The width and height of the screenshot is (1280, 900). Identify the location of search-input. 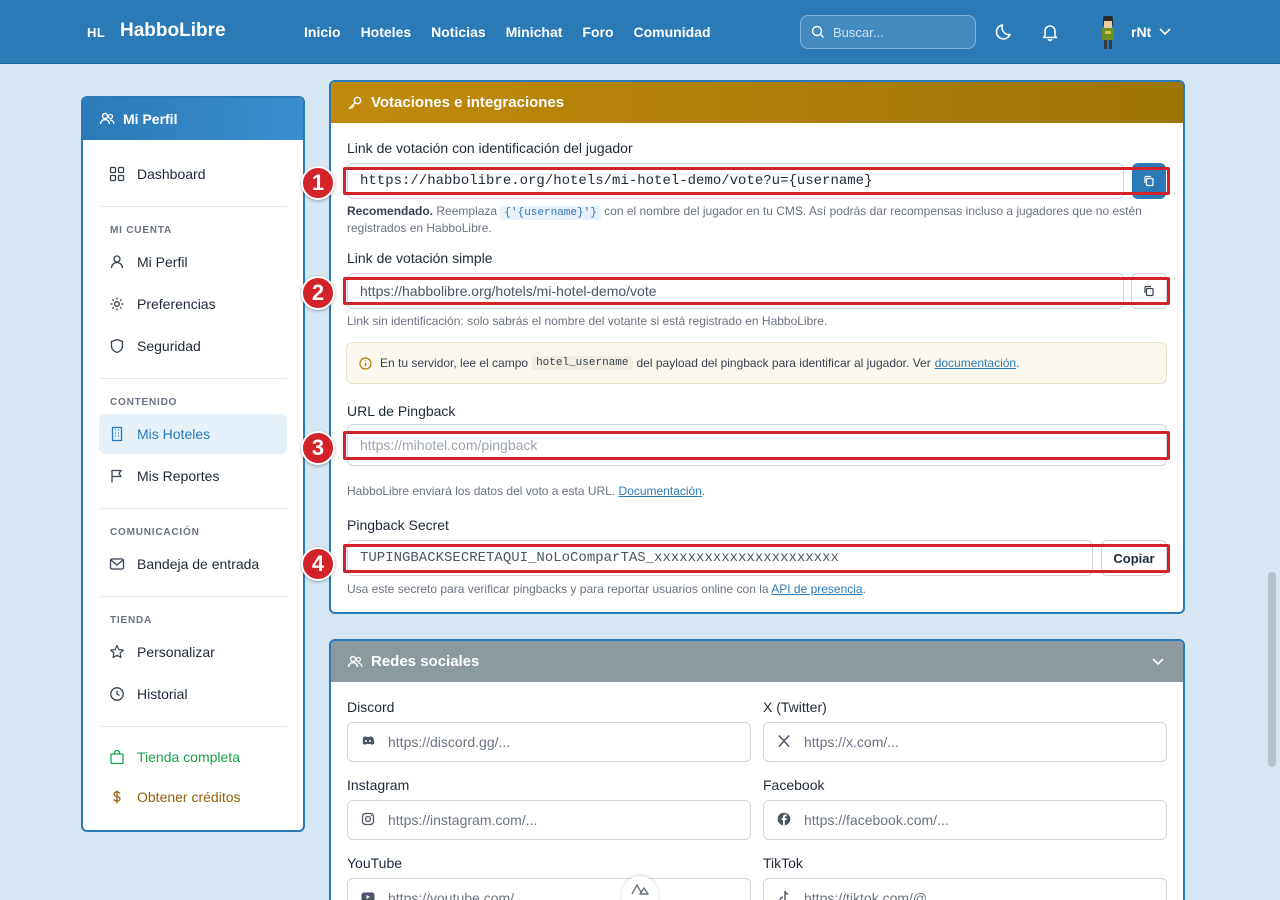
(898, 32).